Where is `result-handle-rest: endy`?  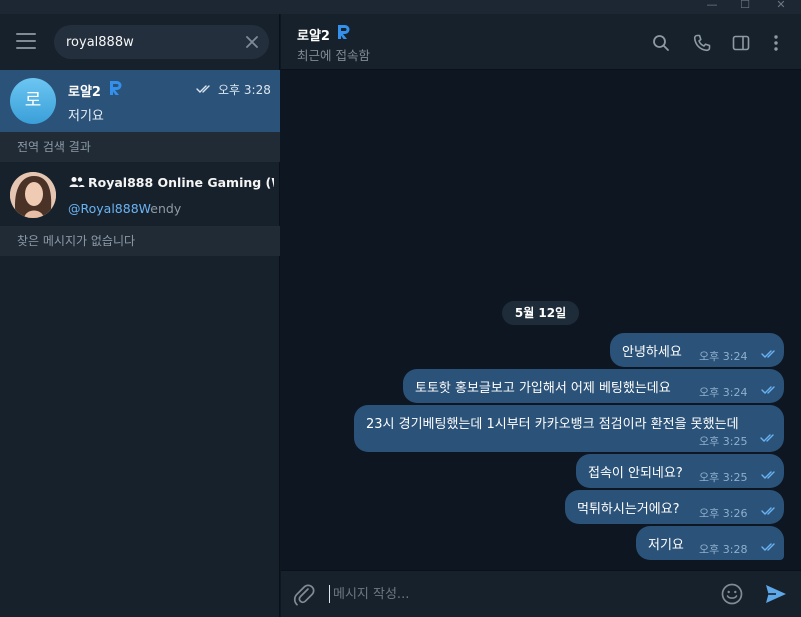 result-handle-rest: endy is located at coordinates (166, 208).